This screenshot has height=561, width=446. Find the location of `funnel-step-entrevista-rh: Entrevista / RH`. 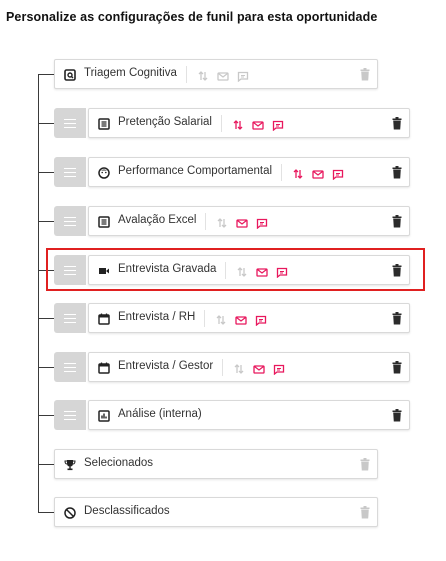

funnel-step-entrevista-rh: Entrevista / RH is located at coordinates (232, 318).